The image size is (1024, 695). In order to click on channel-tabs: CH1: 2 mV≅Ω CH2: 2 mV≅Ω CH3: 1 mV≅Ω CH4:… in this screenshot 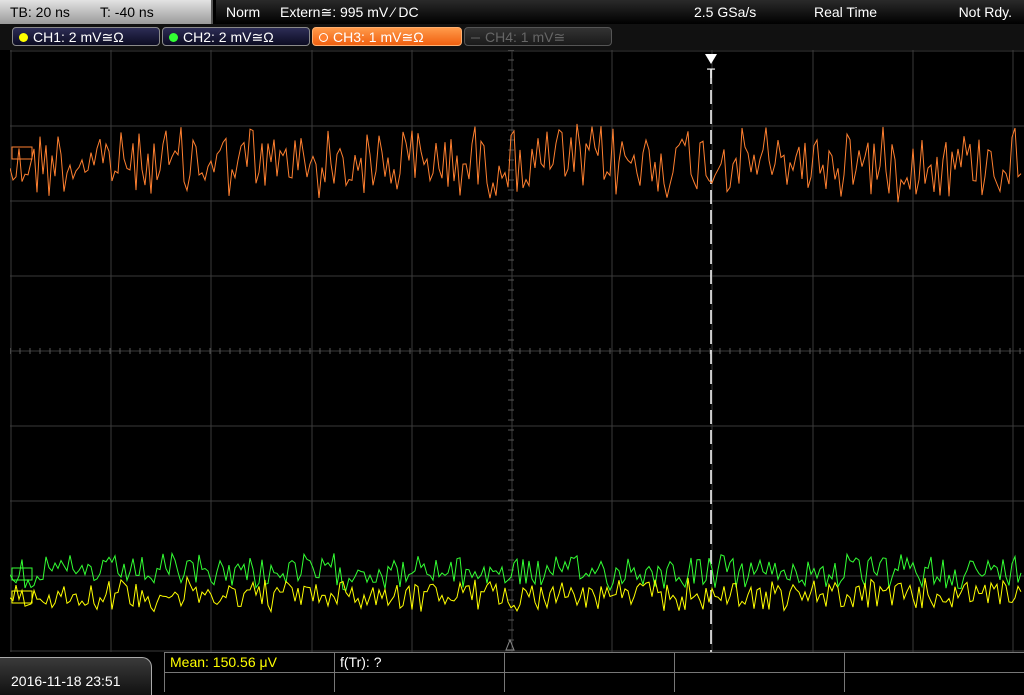, I will do `click(512, 37)`.